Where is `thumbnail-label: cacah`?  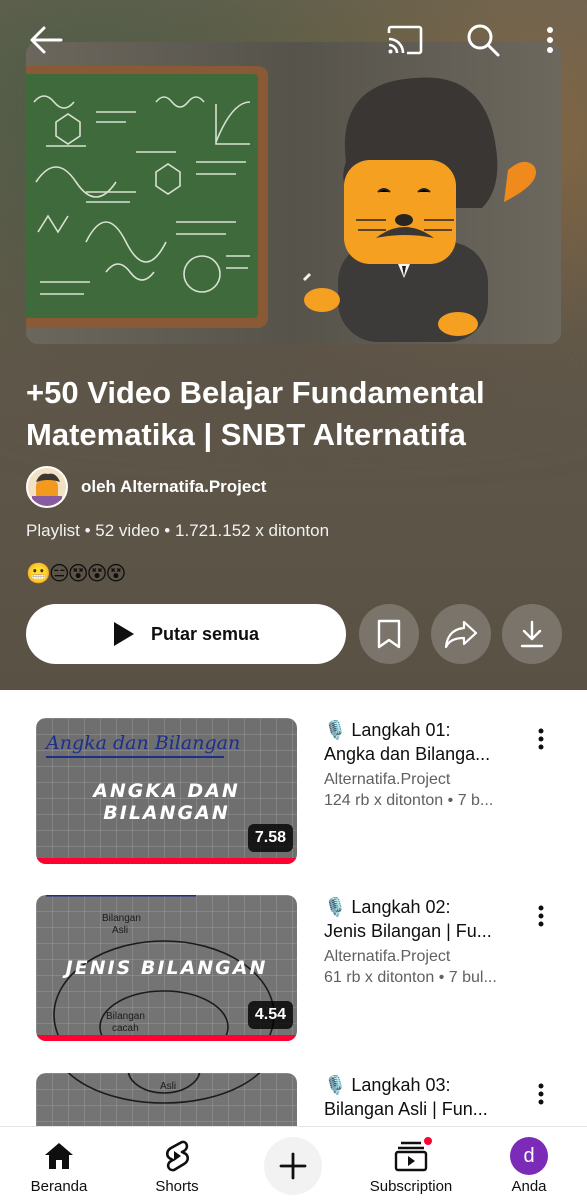 thumbnail-label: cacah is located at coordinates (125, 1028).